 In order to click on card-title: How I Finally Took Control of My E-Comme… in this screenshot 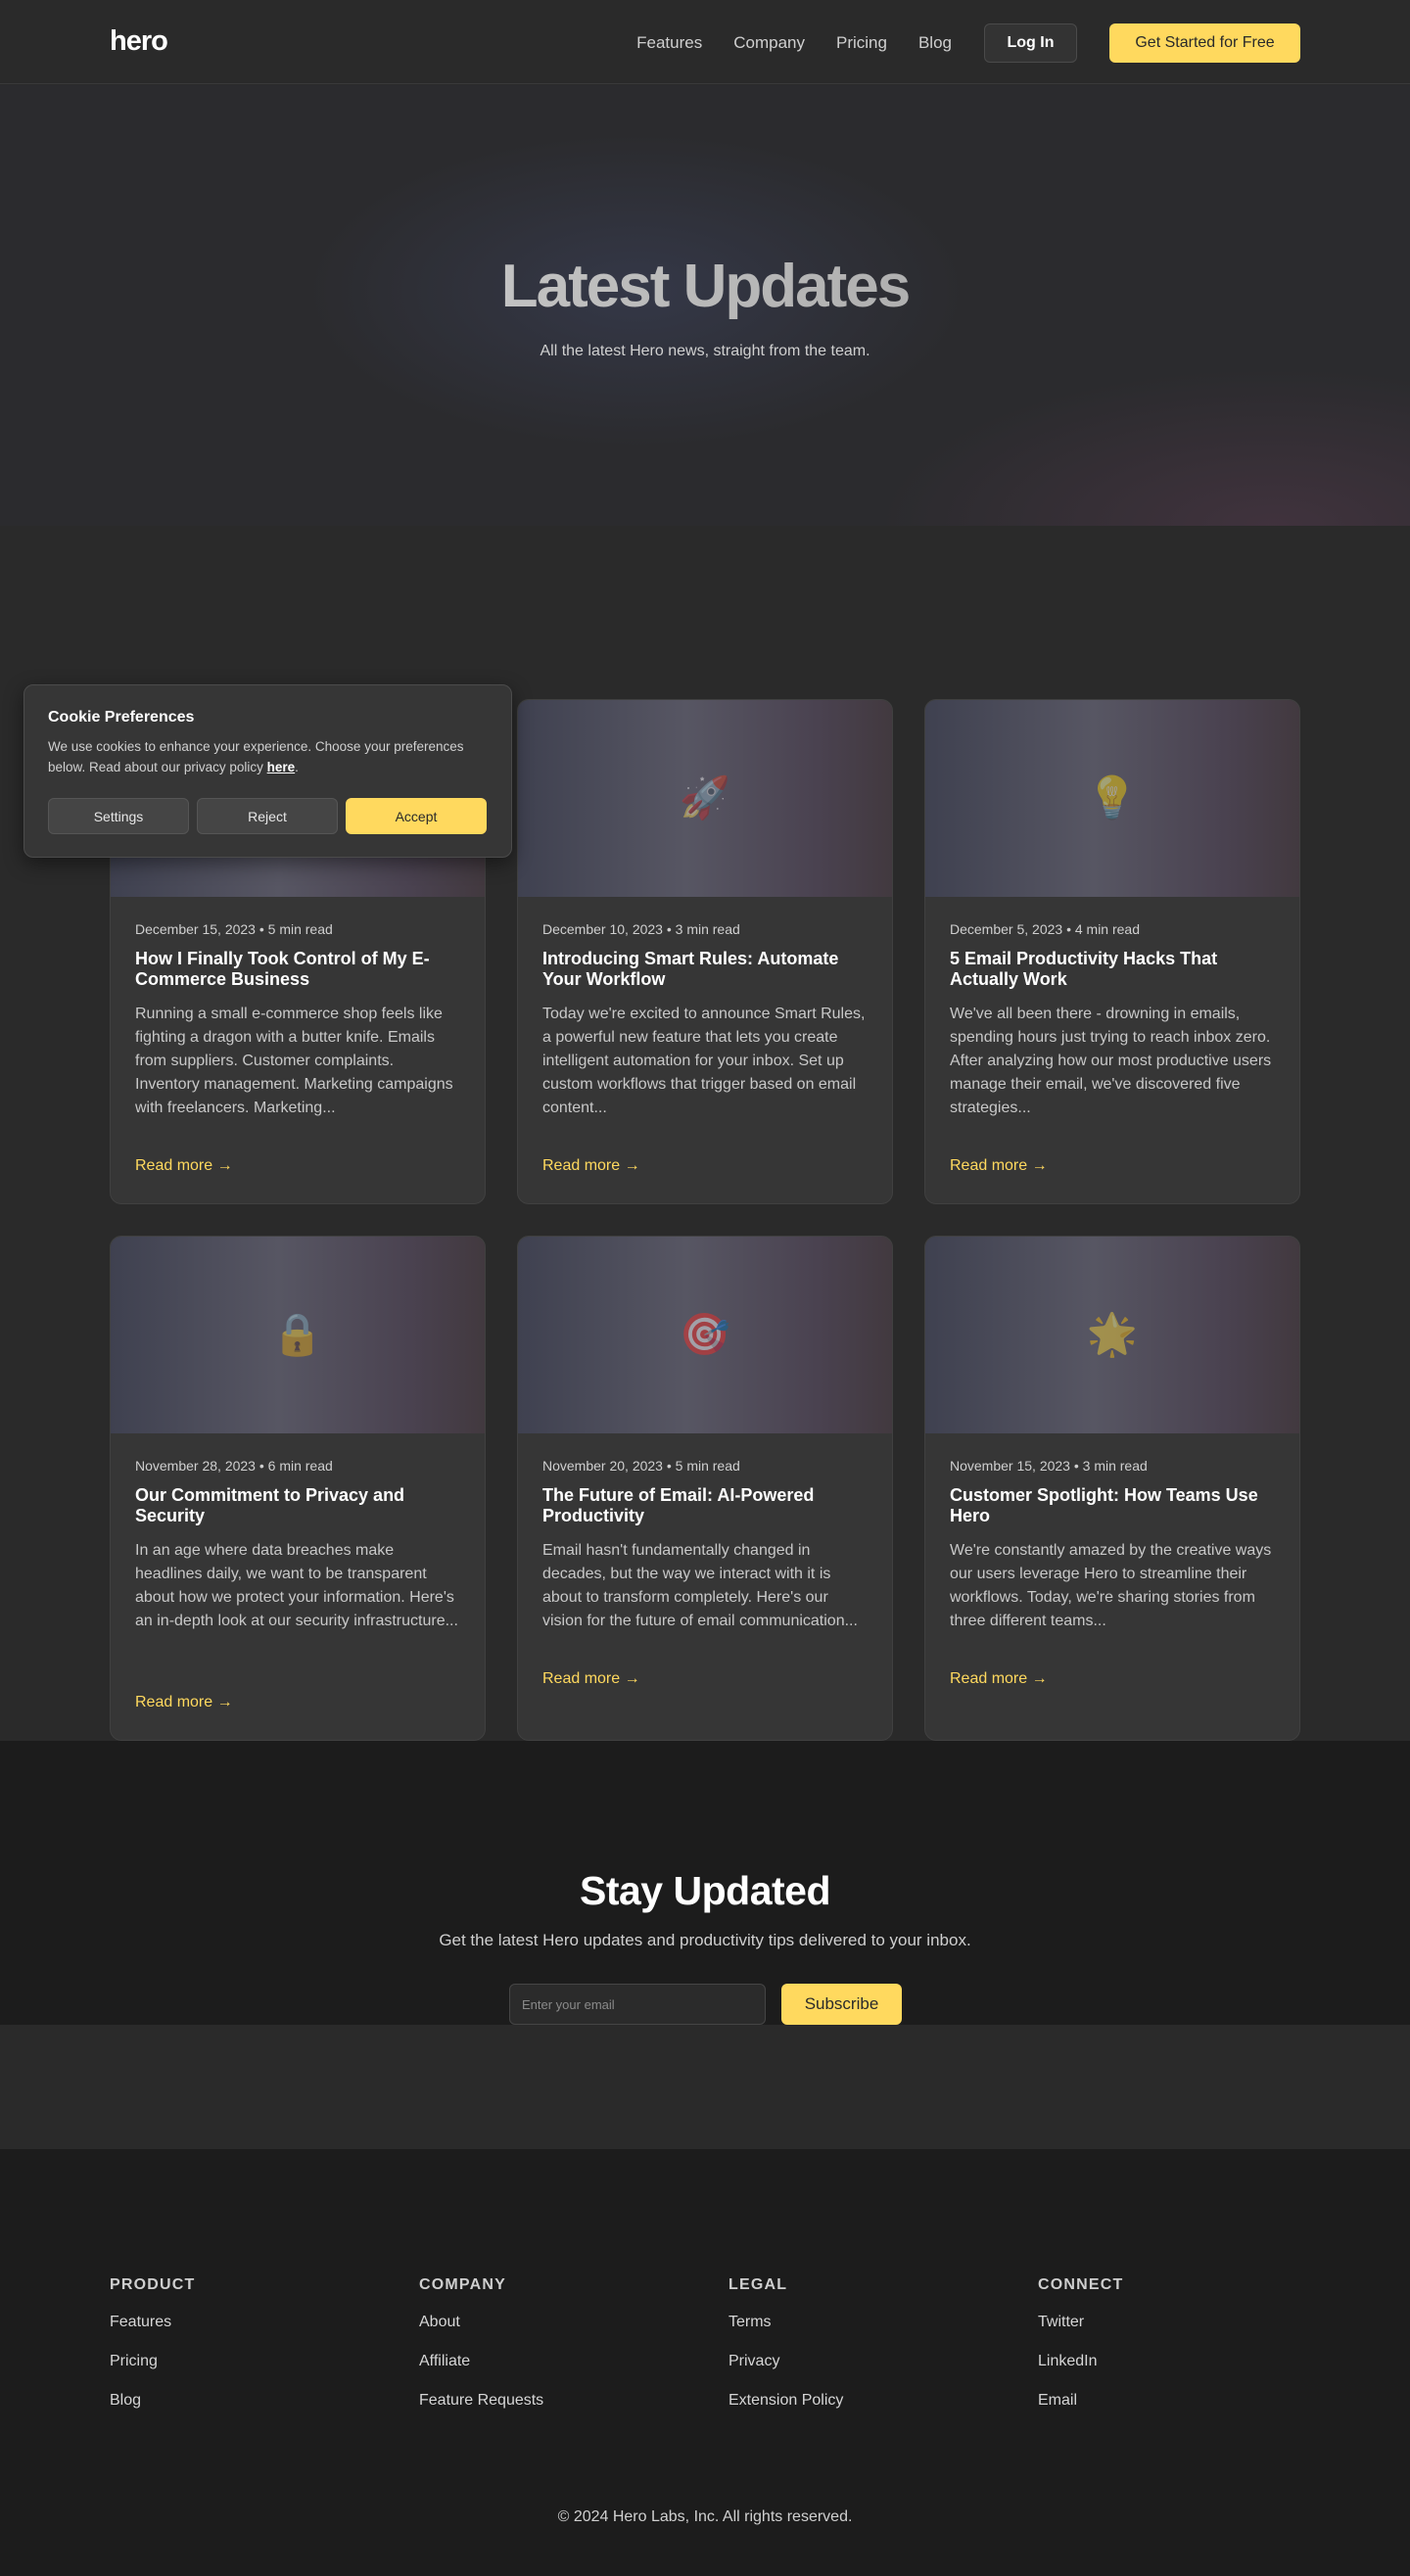, I will do `click(297, 969)`.